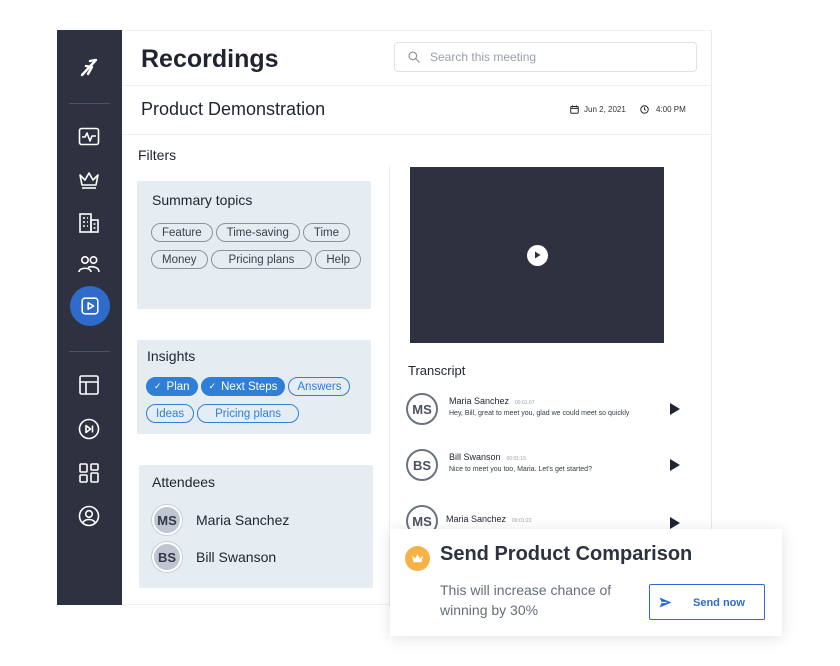 This screenshot has width=840, height=666. I want to click on summary-topics-title: Summary topics, so click(202, 200).